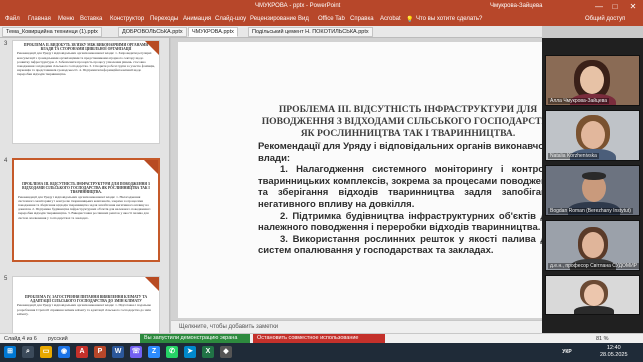 The height and width of the screenshot is (362, 643). Describe the element at coordinates (213, 32) in the screenshot. I see `doc-tab-3: ЧМУКРОВА.pptx` at that location.